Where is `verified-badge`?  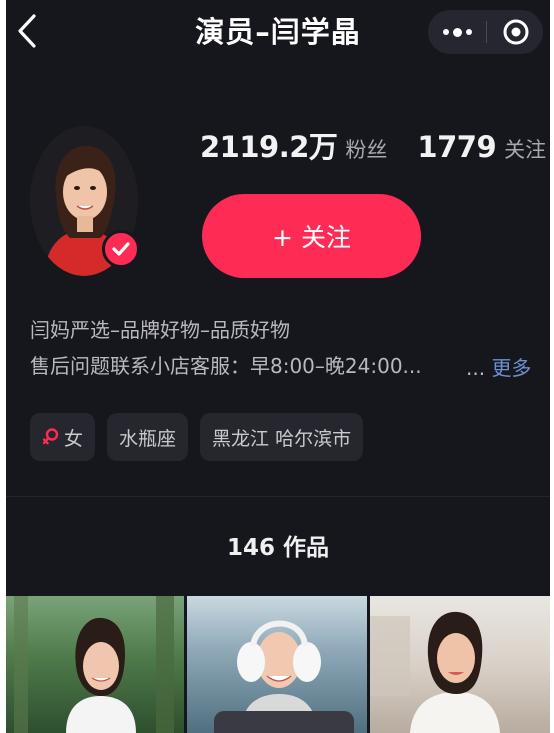 verified-badge is located at coordinates (121, 249).